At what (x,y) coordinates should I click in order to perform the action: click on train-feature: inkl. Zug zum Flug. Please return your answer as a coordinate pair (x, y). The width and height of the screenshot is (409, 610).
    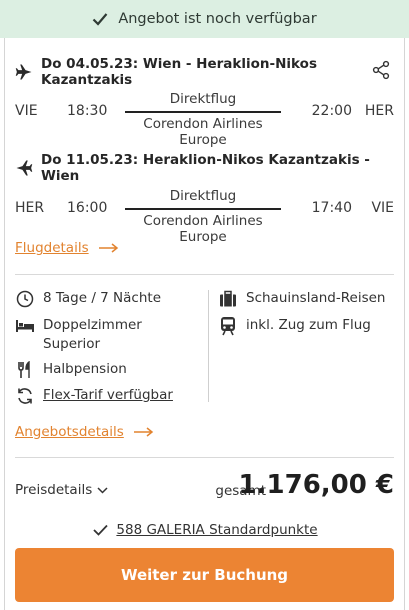
    Looking at the image, I should click on (294, 326).